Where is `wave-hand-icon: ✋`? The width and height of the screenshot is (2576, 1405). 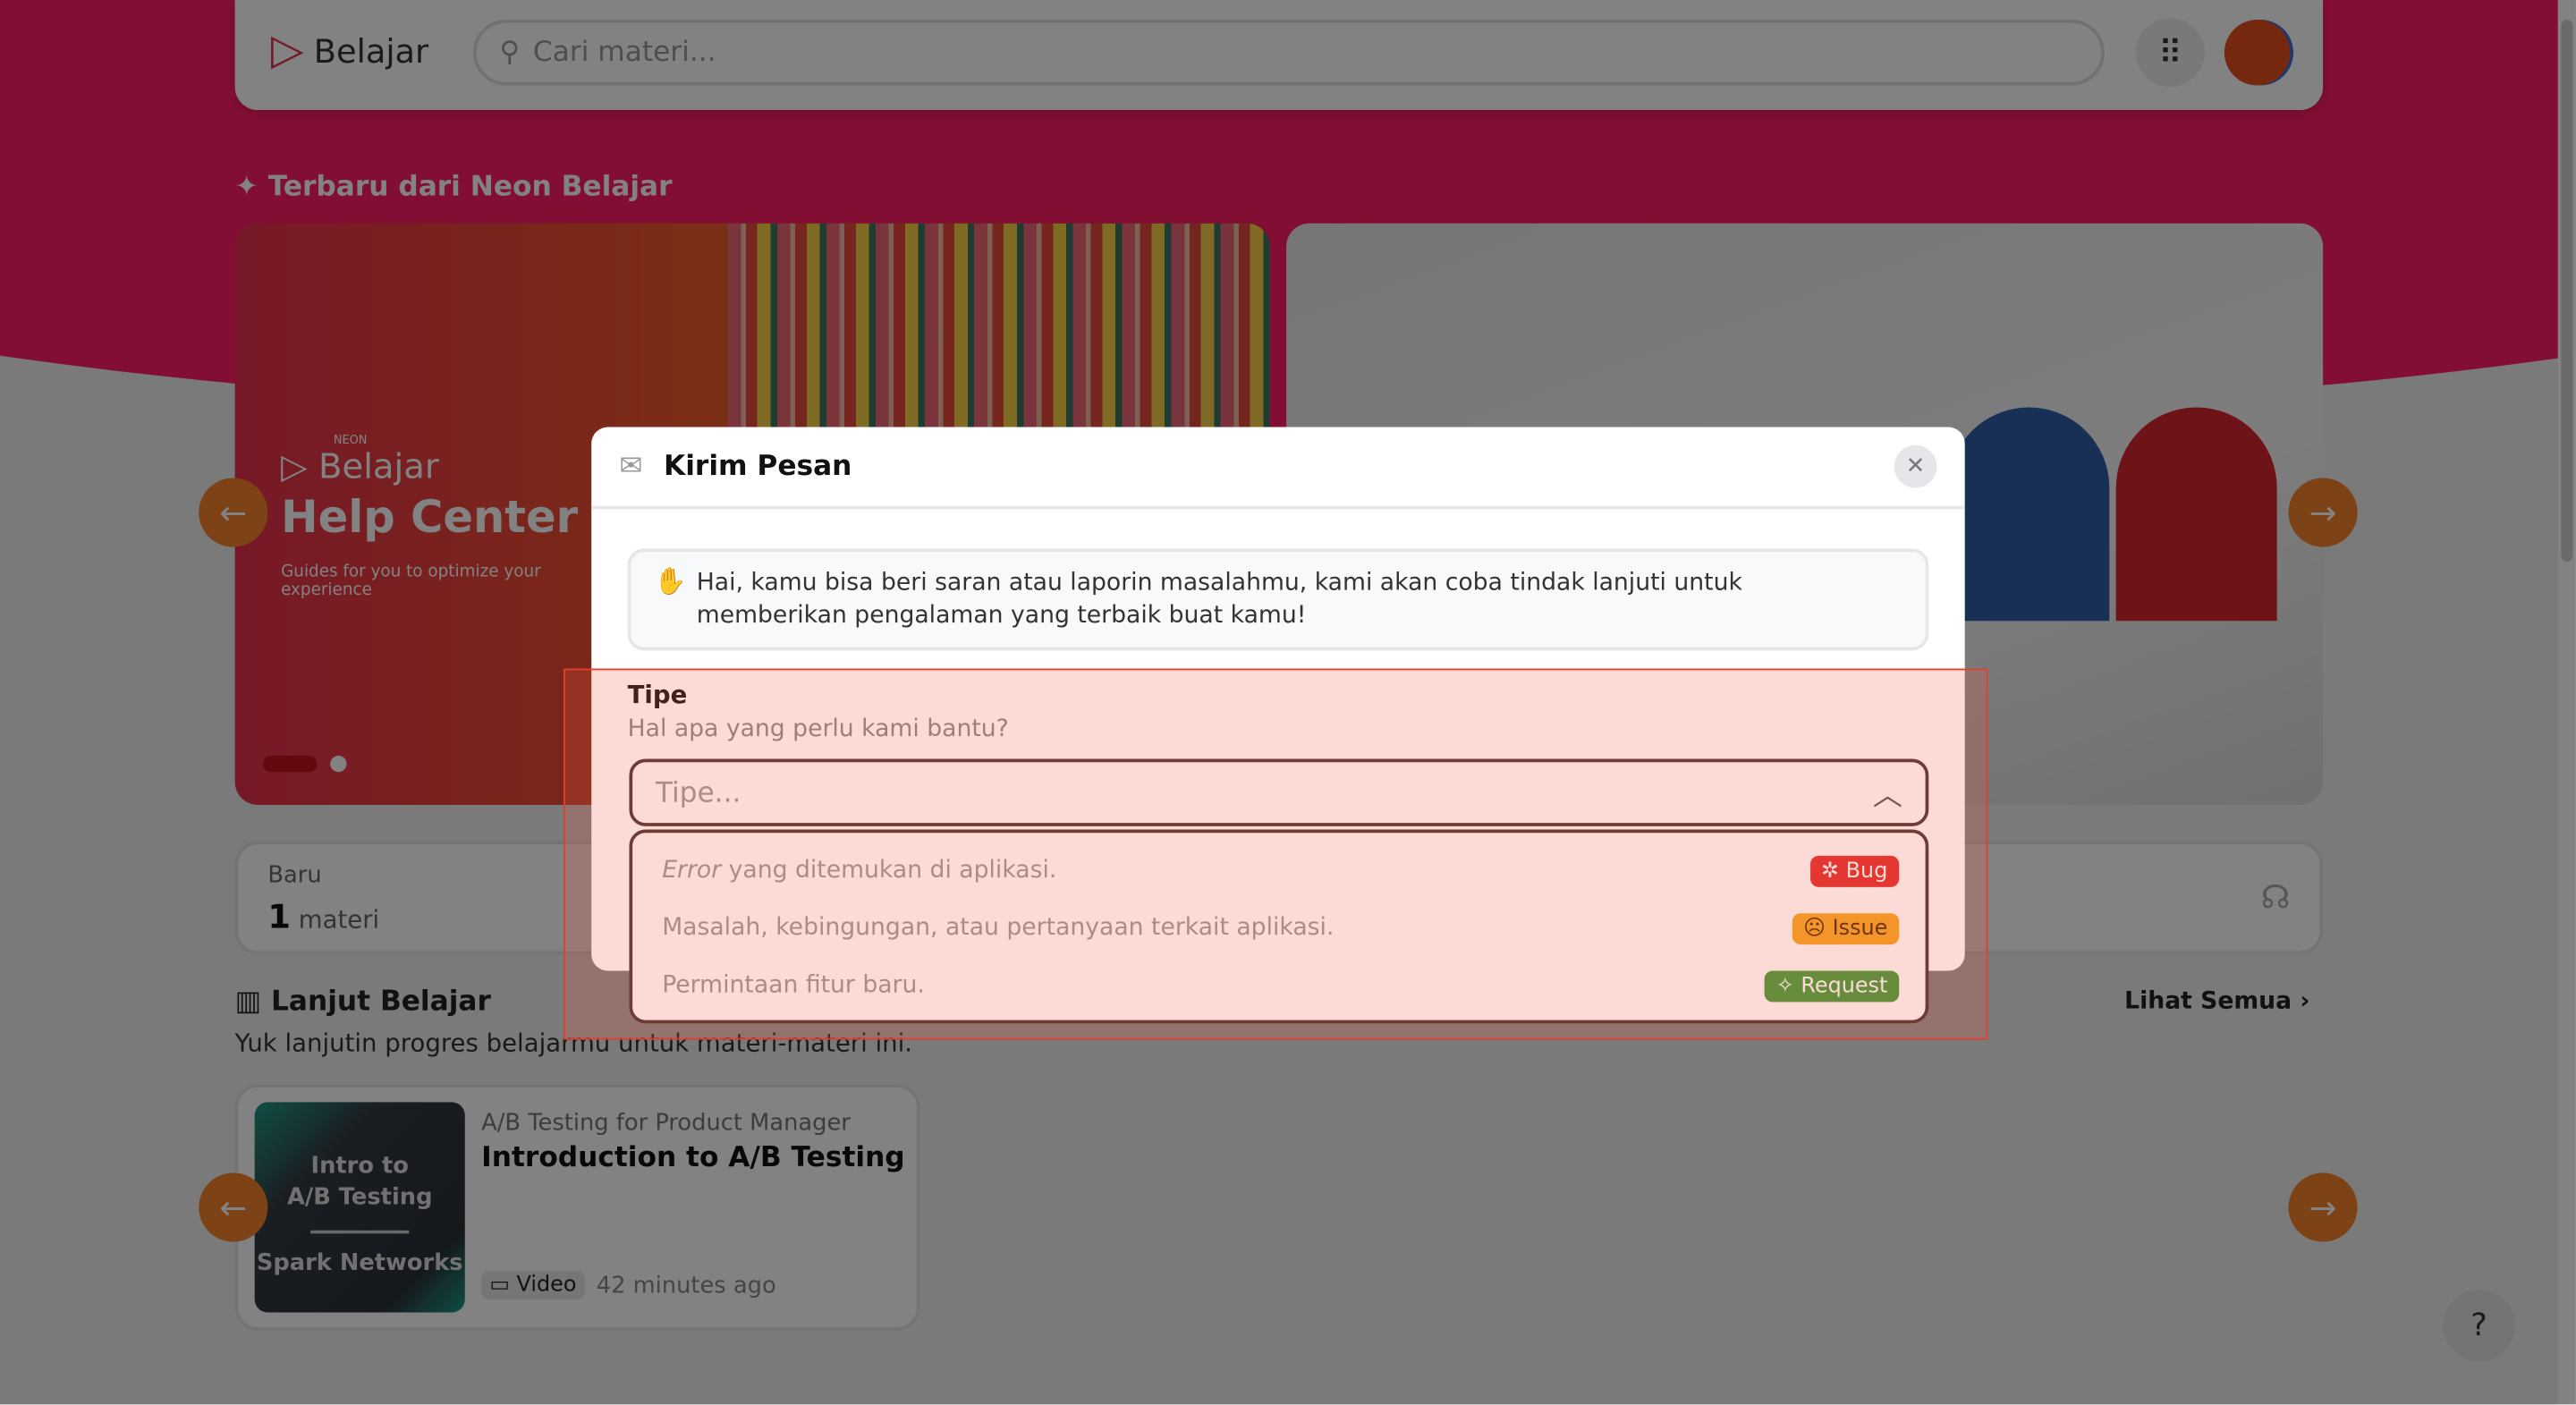
wave-hand-icon: ✋ is located at coordinates (670, 581).